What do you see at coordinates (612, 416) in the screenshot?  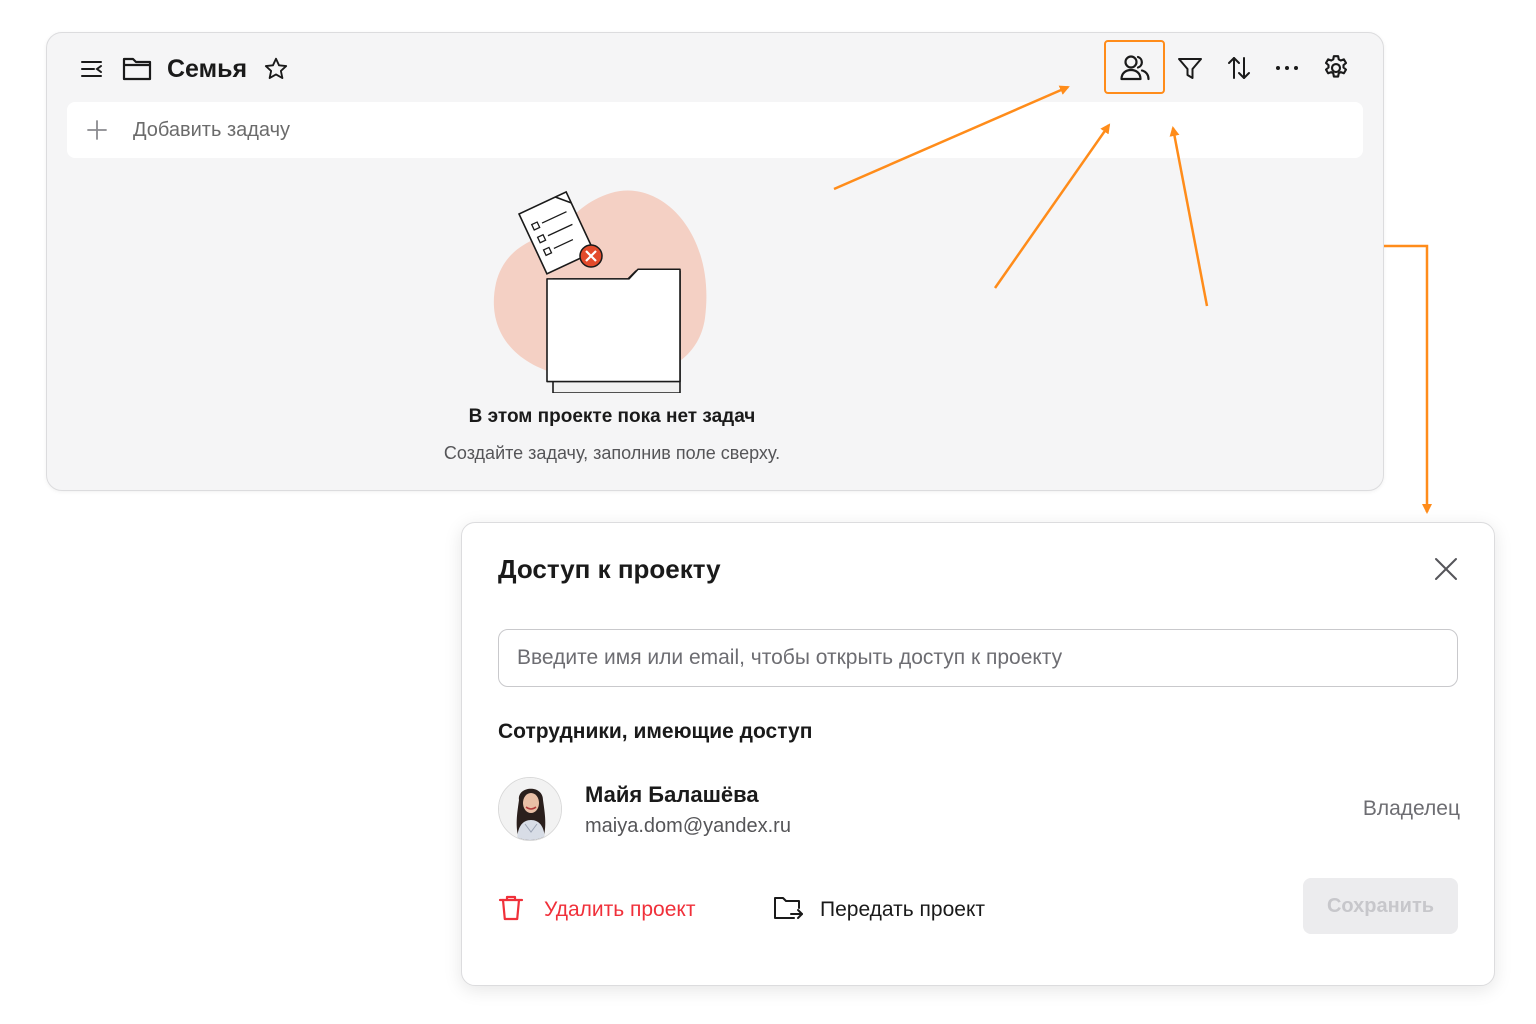 I see `empty-state-title: В этом проекте пока нет задач` at bounding box center [612, 416].